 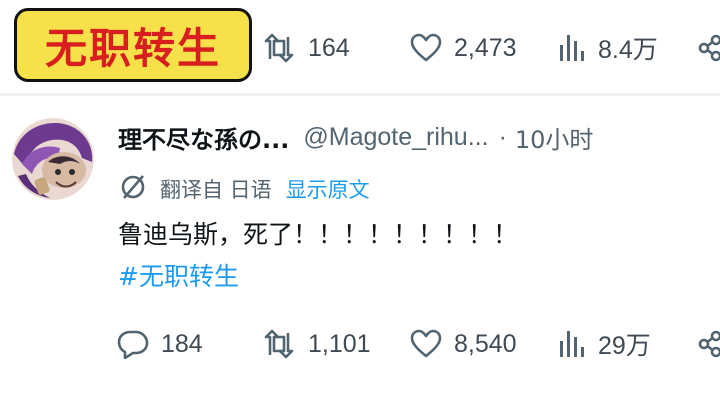 What do you see at coordinates (339, 343) in the screenshot?
I see `retweet-count: 1,101` at bounding box center [339, 343].